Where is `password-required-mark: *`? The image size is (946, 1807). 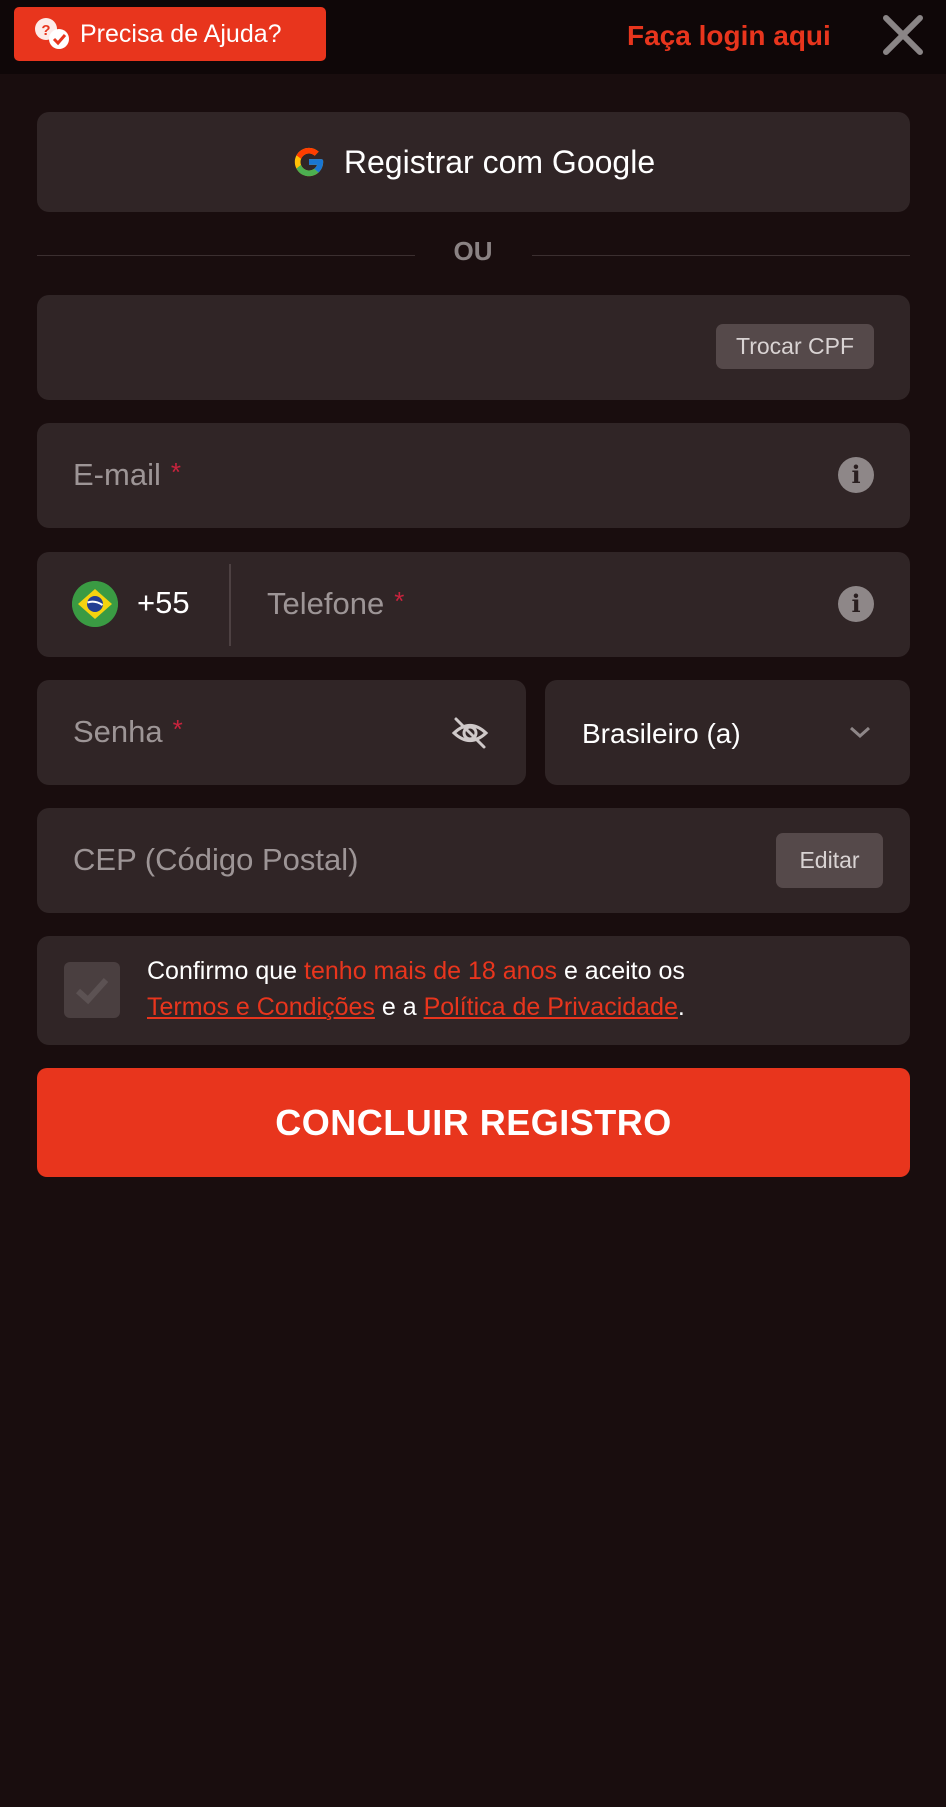 password-required-mark: * is located at coordinates (177, 729).